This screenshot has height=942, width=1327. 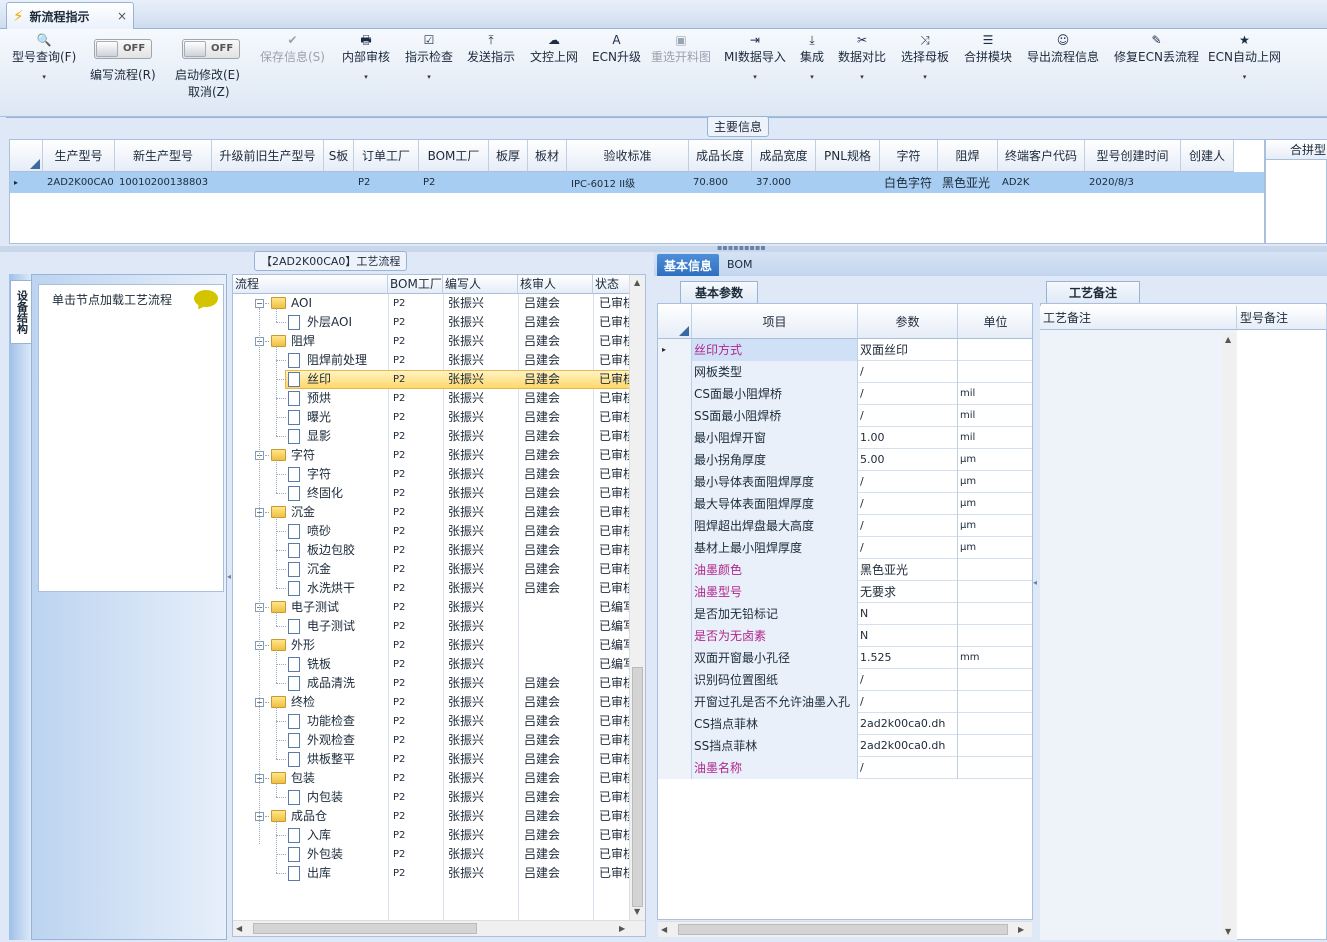 I want to click on tree-row: 显影 P2 张振兴 吕建会 已审核, so click(x=432, y=436).